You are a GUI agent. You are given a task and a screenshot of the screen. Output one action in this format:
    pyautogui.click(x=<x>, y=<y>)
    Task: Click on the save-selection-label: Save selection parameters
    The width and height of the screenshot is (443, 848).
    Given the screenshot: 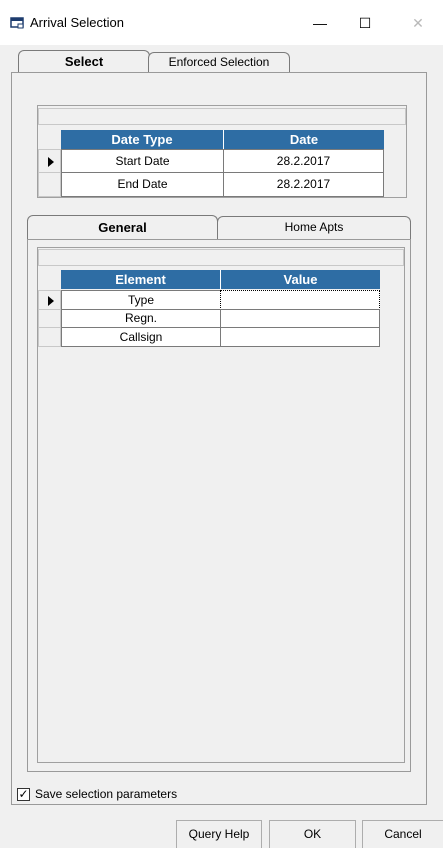 What is the action you would take?
    pyautogui.click(x=106, y=794)
    